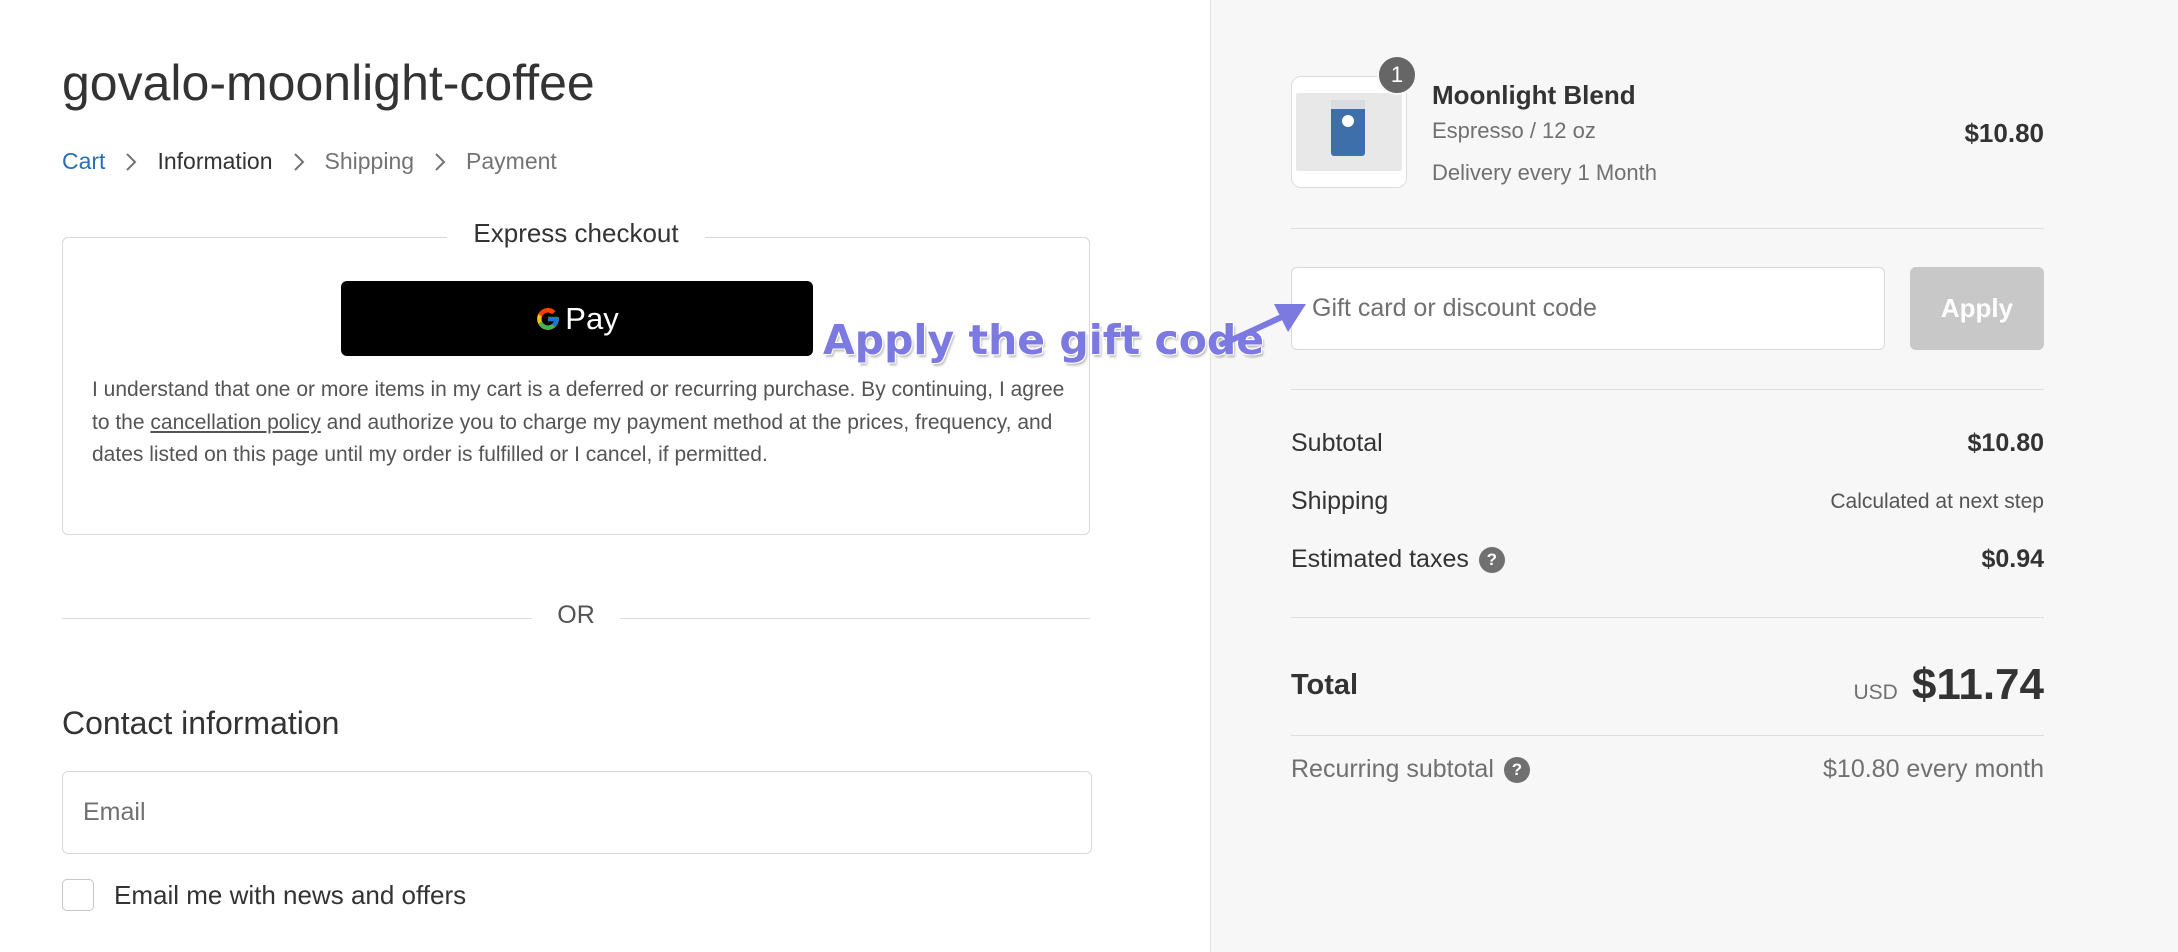 The height and width of the screenshot is (952, 2178). What do you see at coordinates (1340, 501) in the screenshot?
I see `shipping-label: Shipping` at bounding box center [1340, 501].